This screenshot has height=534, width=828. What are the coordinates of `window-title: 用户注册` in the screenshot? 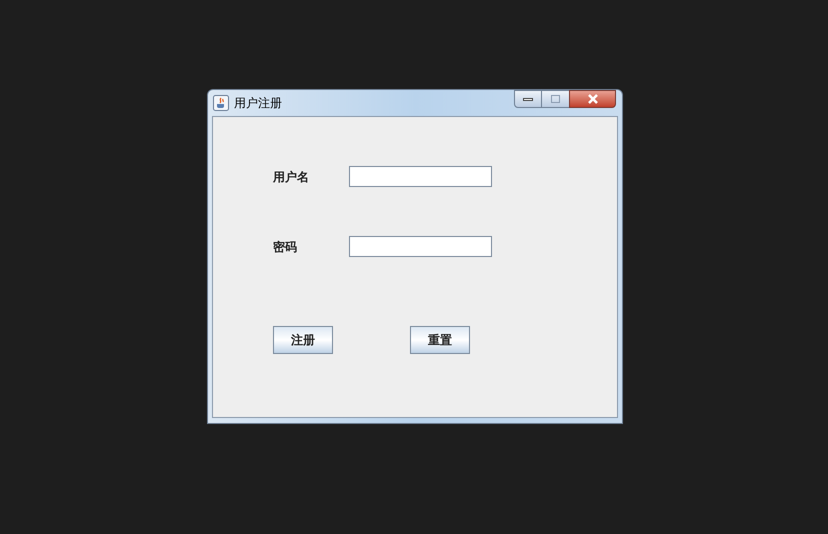 It's located at (258, 103).